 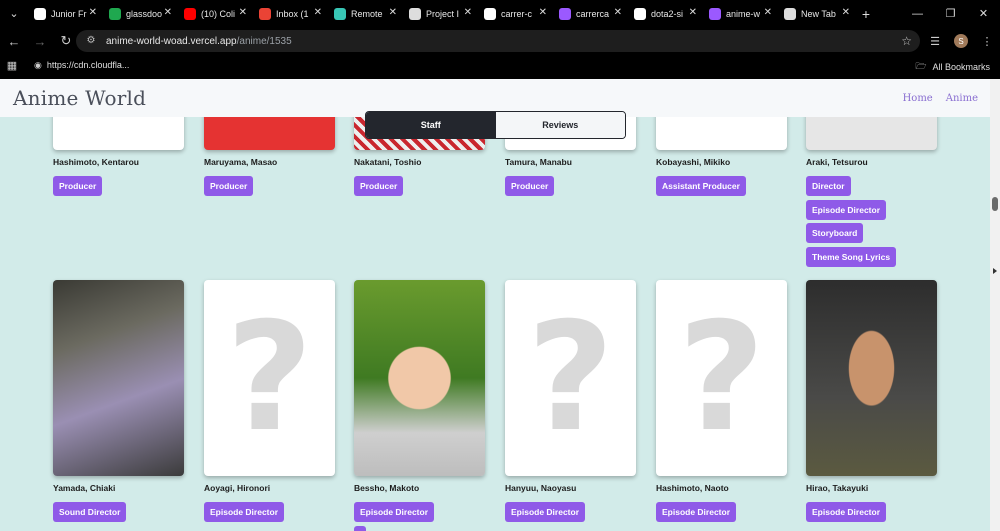 I want to click on site-brand: Anime World, so click(x=79, y=98).